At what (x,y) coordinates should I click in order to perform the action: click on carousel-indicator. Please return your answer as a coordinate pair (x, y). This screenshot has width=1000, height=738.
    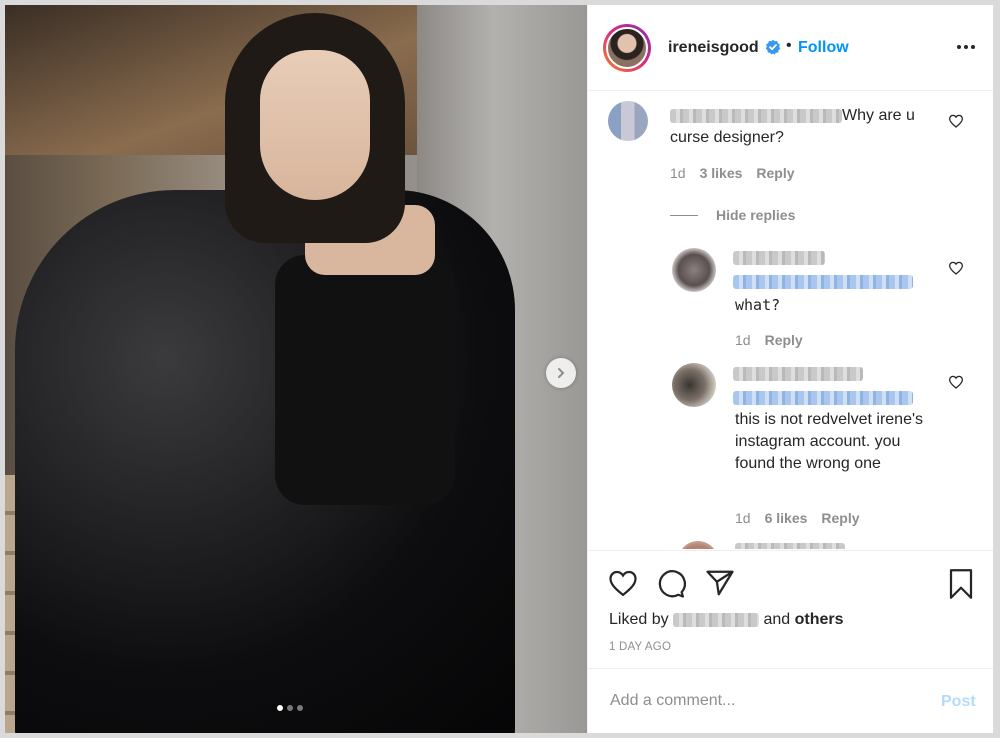
    Looking at the image, I should click on (290, 708).